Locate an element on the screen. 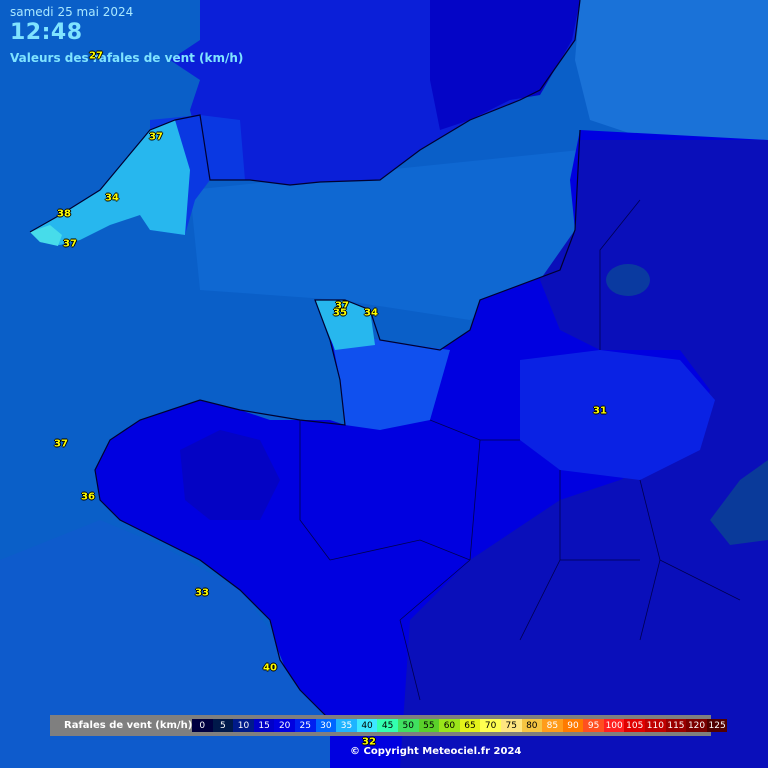  legend-bin-30: 30 is located at coordinates (326, 725).